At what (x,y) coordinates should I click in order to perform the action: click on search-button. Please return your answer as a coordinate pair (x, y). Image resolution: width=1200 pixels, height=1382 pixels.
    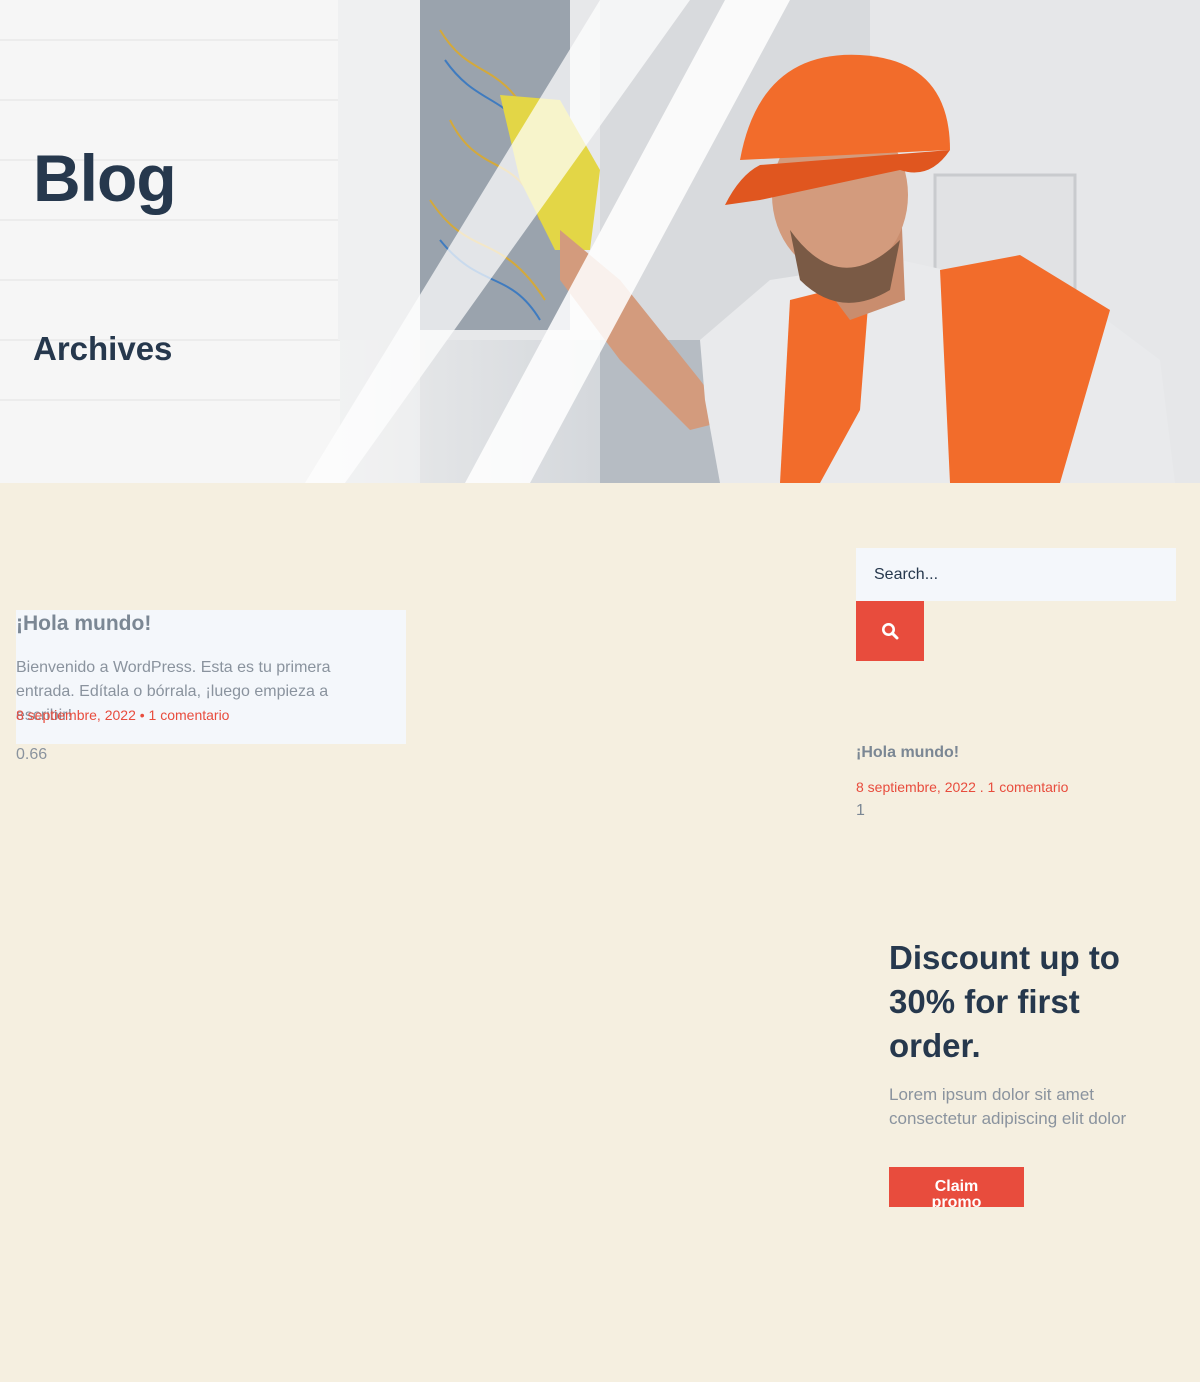
    Looking at the image, I should click on (890, 631).